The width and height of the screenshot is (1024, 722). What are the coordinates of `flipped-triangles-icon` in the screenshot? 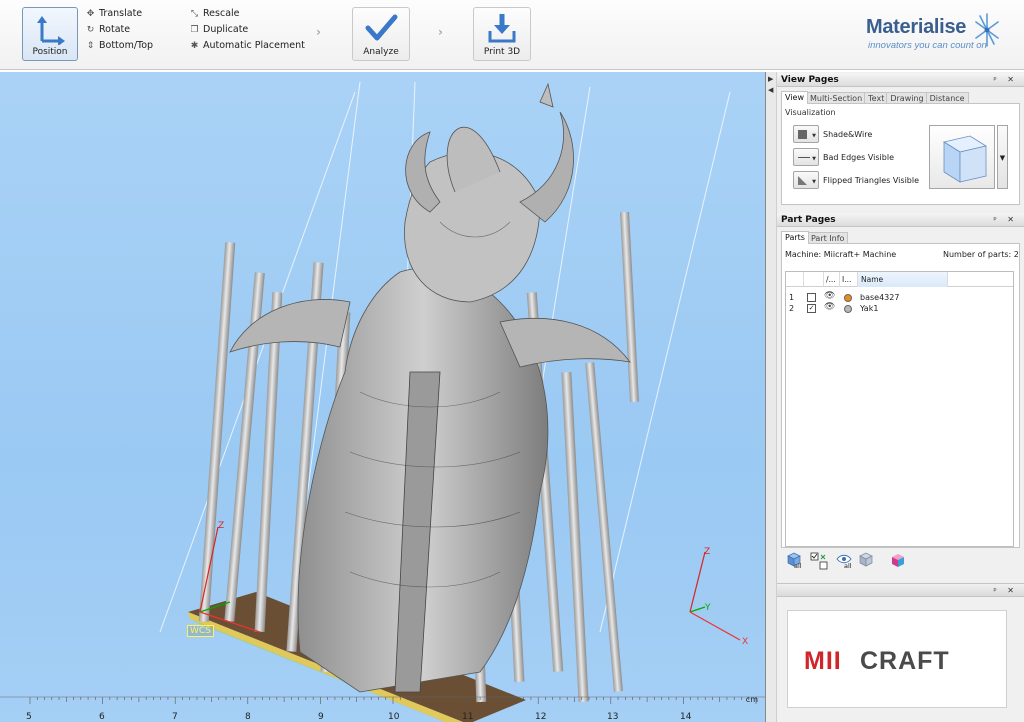 It's located at (802, 180).